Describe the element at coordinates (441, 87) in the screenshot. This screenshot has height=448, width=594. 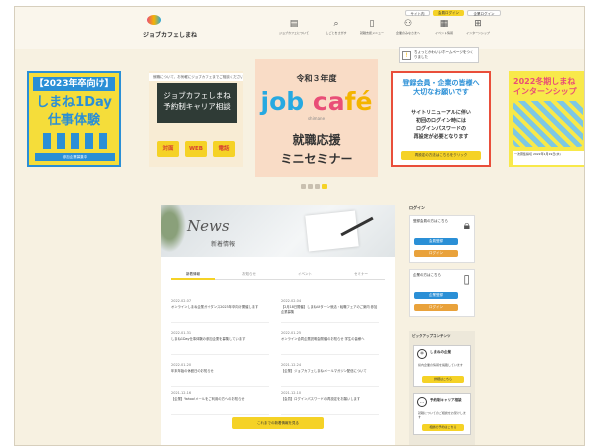
I see `slide-title: 登録会員・企業の皆様へ 大切なお願いです` at that location.